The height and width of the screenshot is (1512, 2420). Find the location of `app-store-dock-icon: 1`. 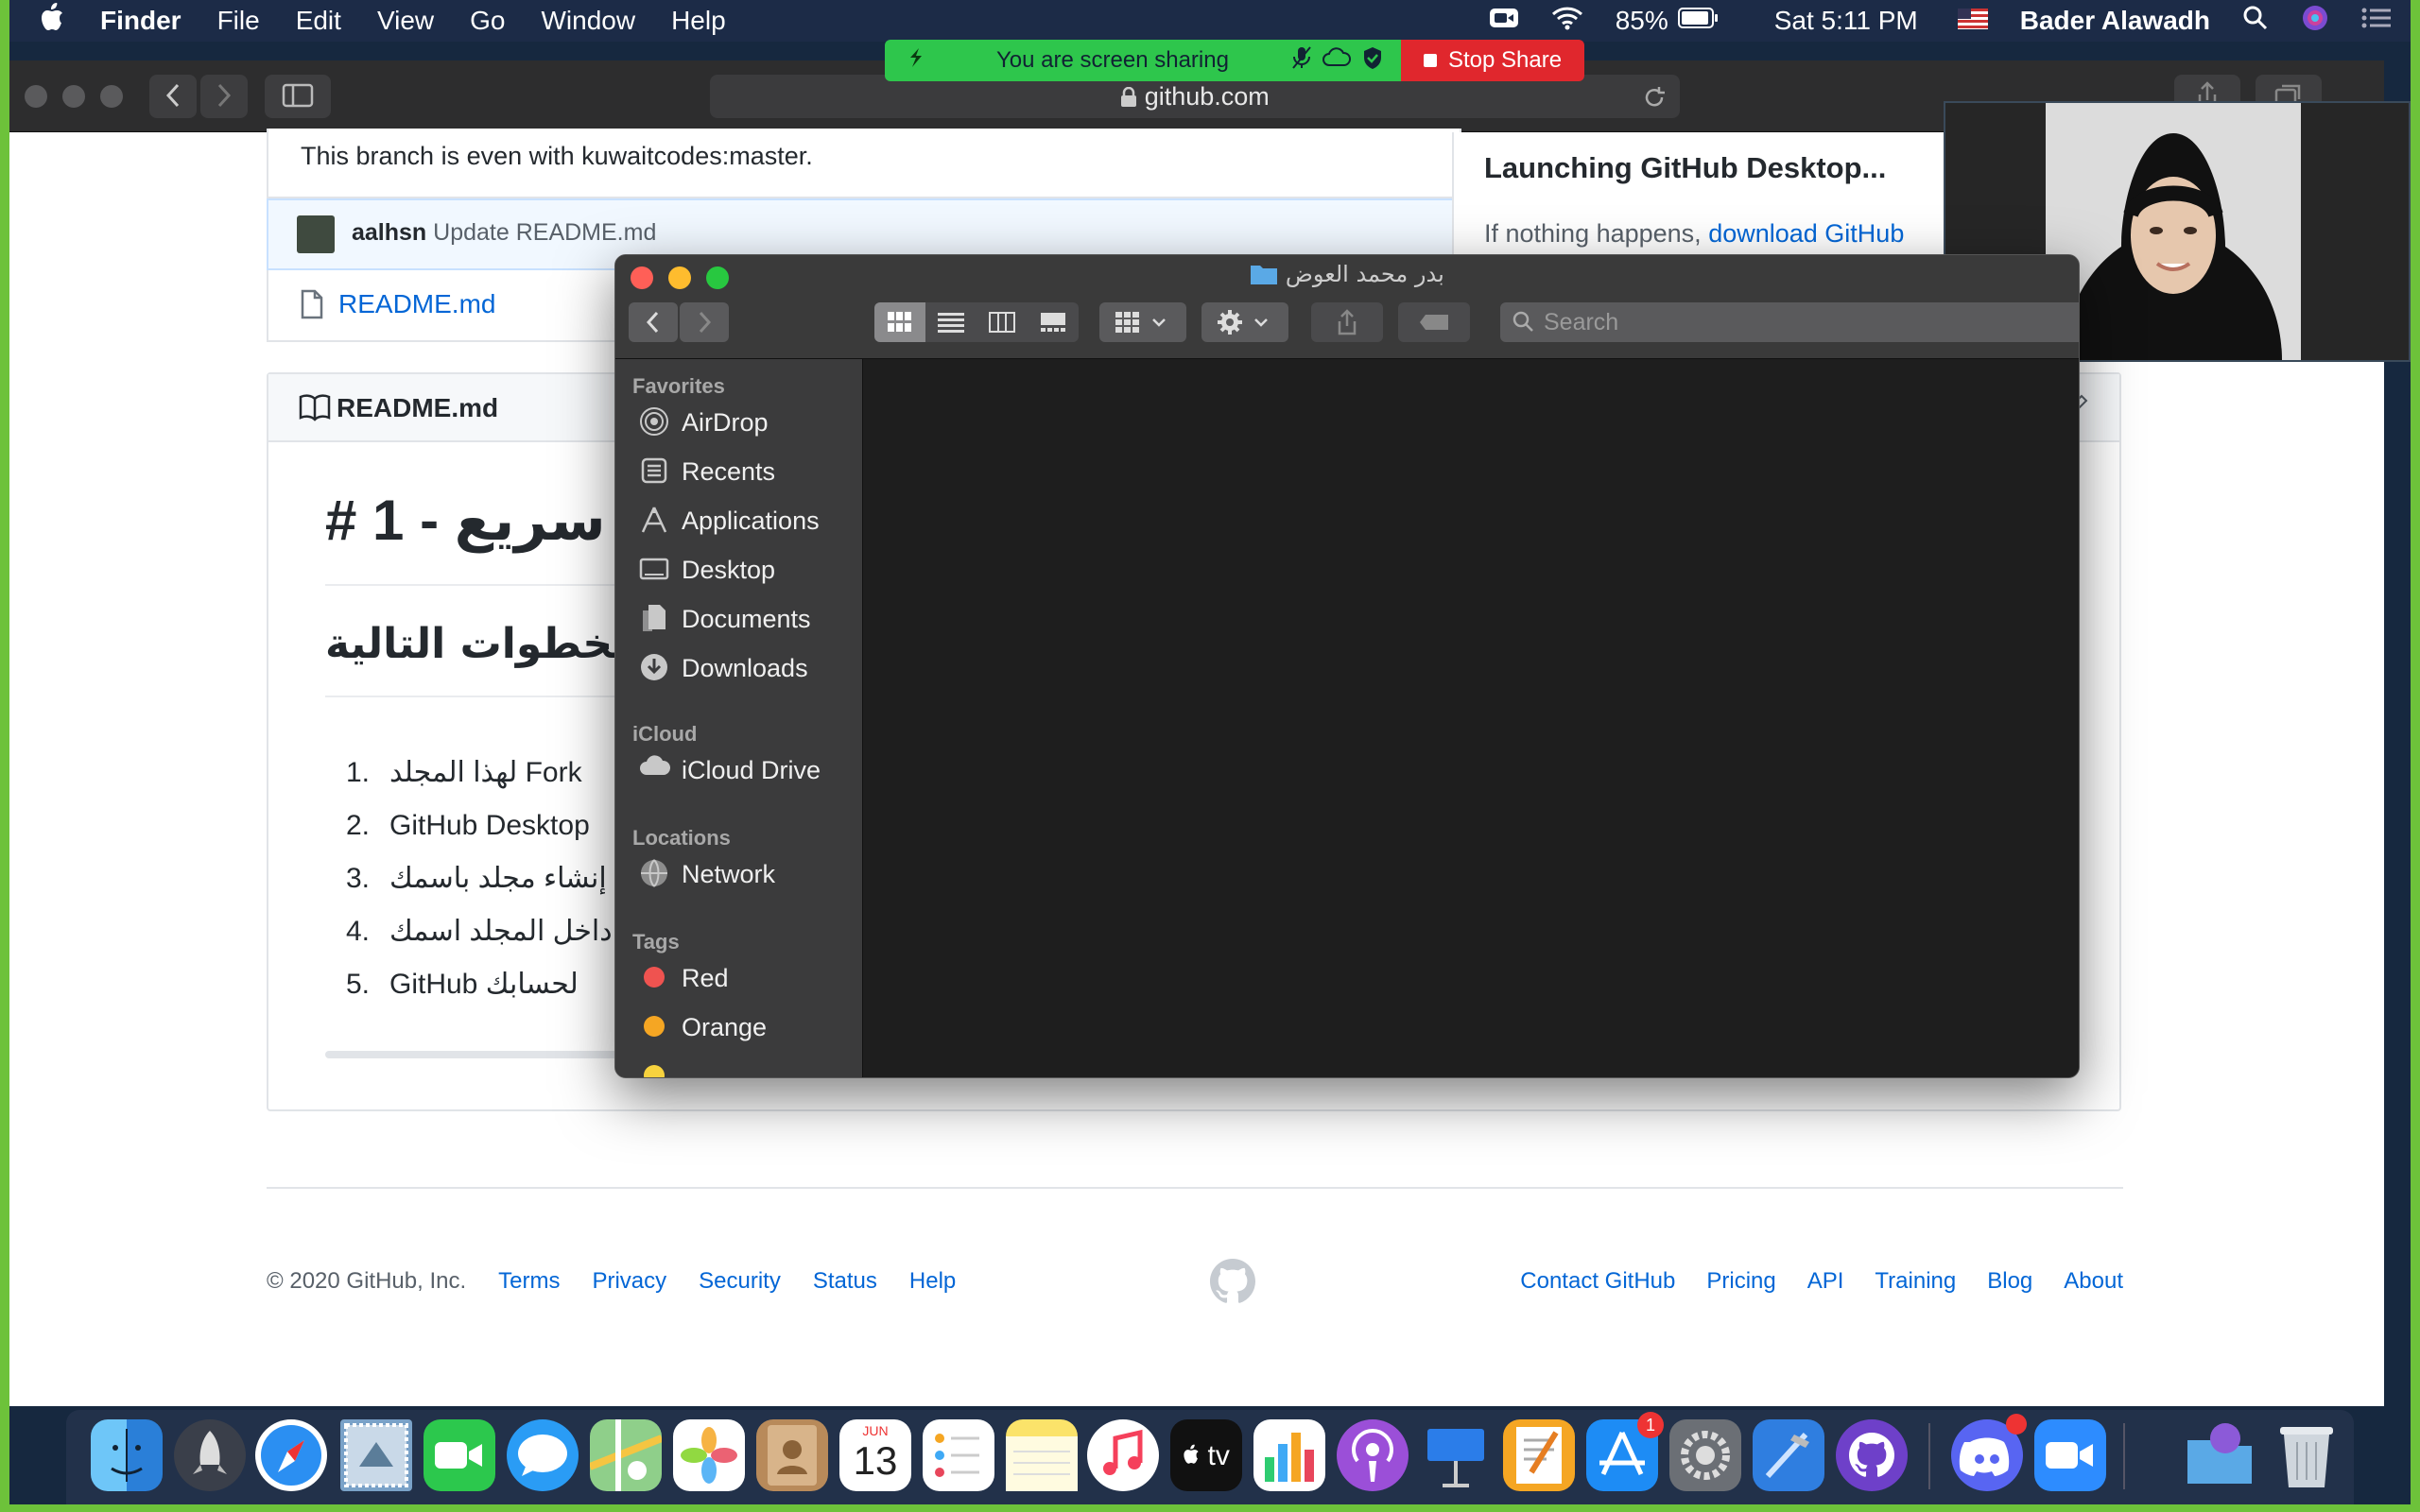

app-store-dock-icon: 1 is located at coordinates (1625, 1451).